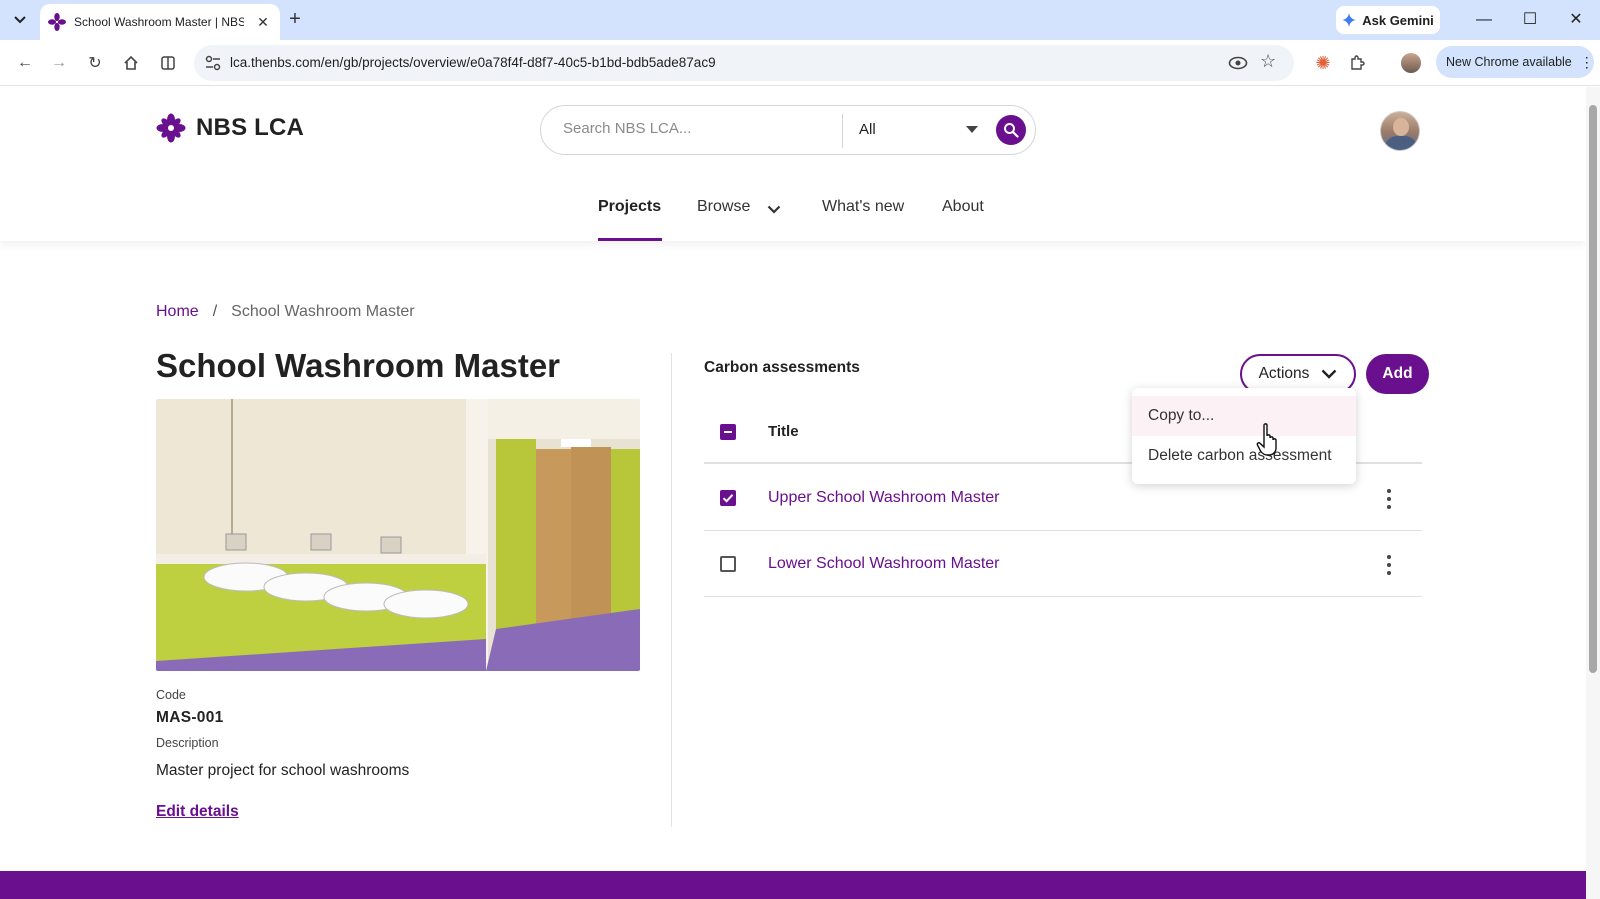  Describe the element at coordinates (197, 812) in the screenshot. I see `edit-details-link: Edit details` at that location.